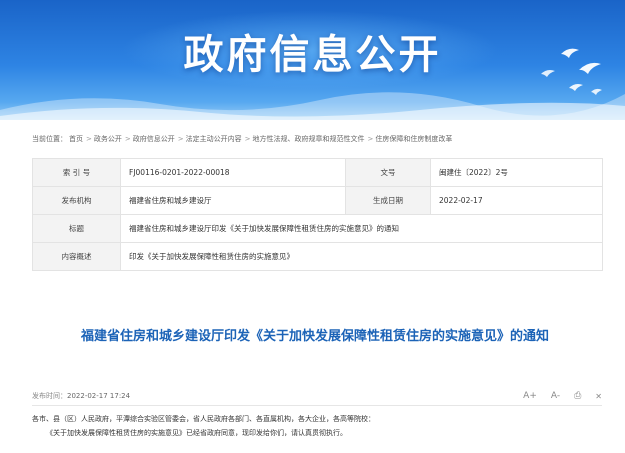 Image resolution: width=625 pixels, height=453 pixels. I want to click on generated-date-label: 生成日期, so click(388, 200).